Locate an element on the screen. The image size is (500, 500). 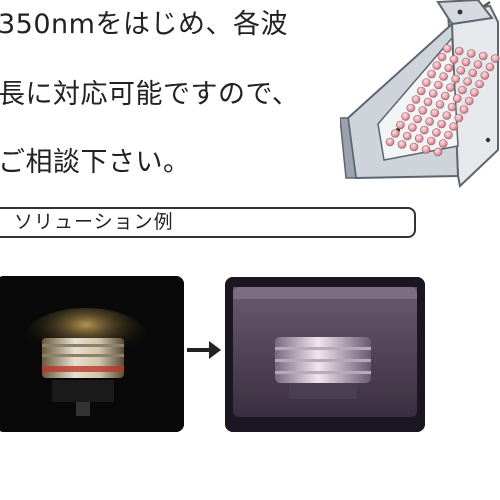
before-photo is located at coordinates (92, 354).